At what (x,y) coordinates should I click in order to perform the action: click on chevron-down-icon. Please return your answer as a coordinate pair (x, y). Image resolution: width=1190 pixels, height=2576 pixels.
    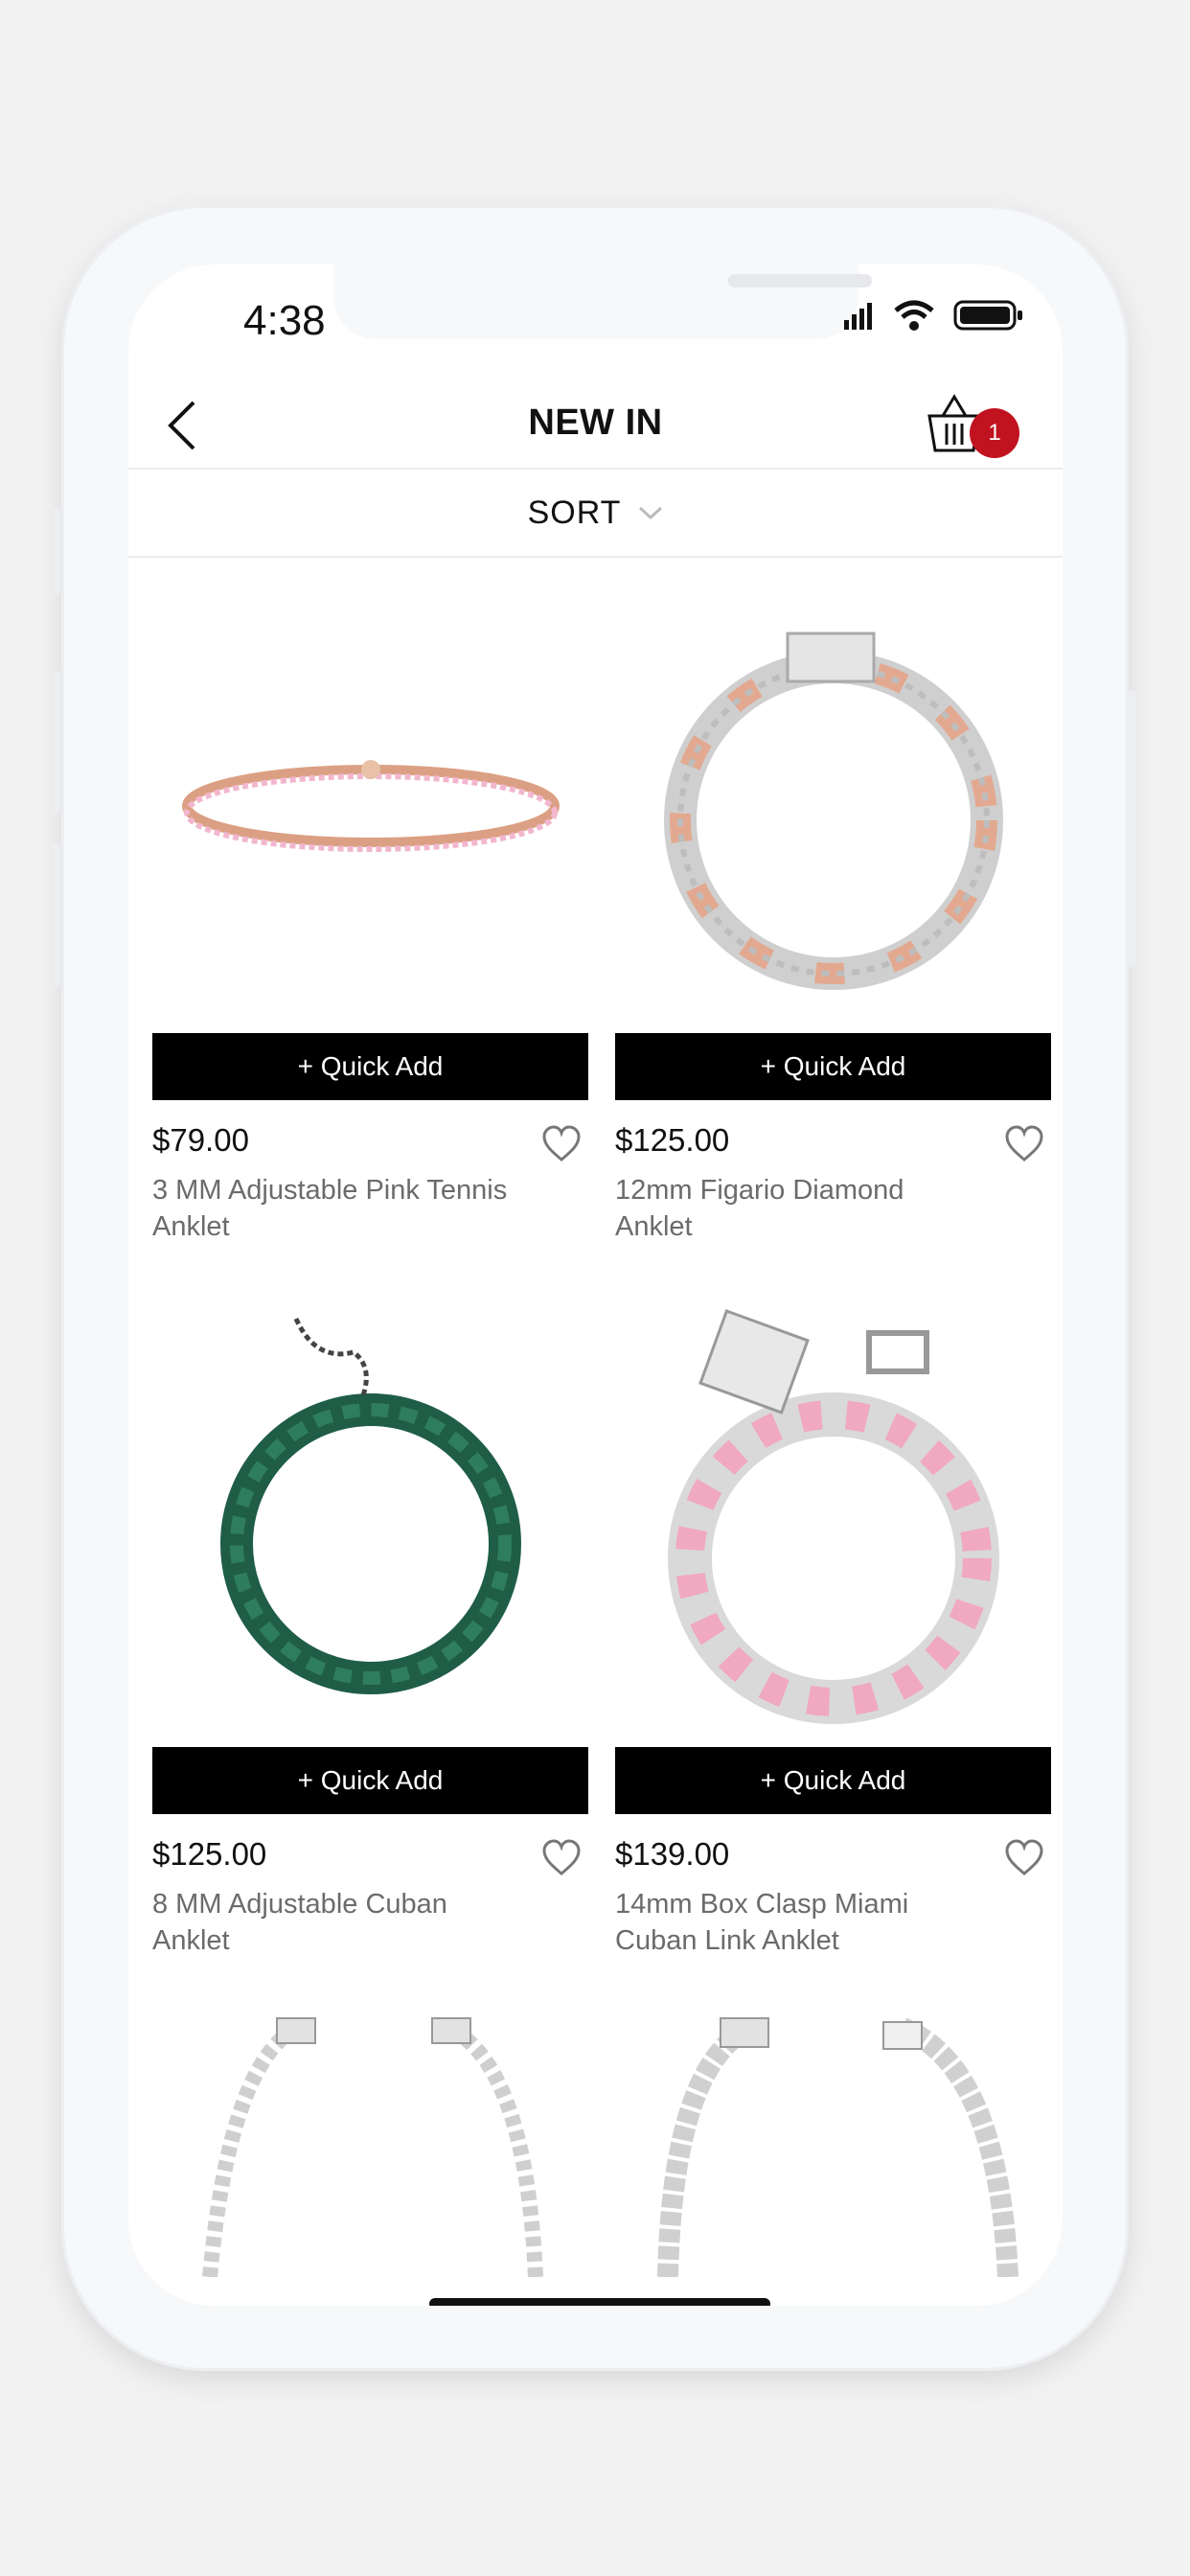
    Looking at the image, I should click on (651, 513).